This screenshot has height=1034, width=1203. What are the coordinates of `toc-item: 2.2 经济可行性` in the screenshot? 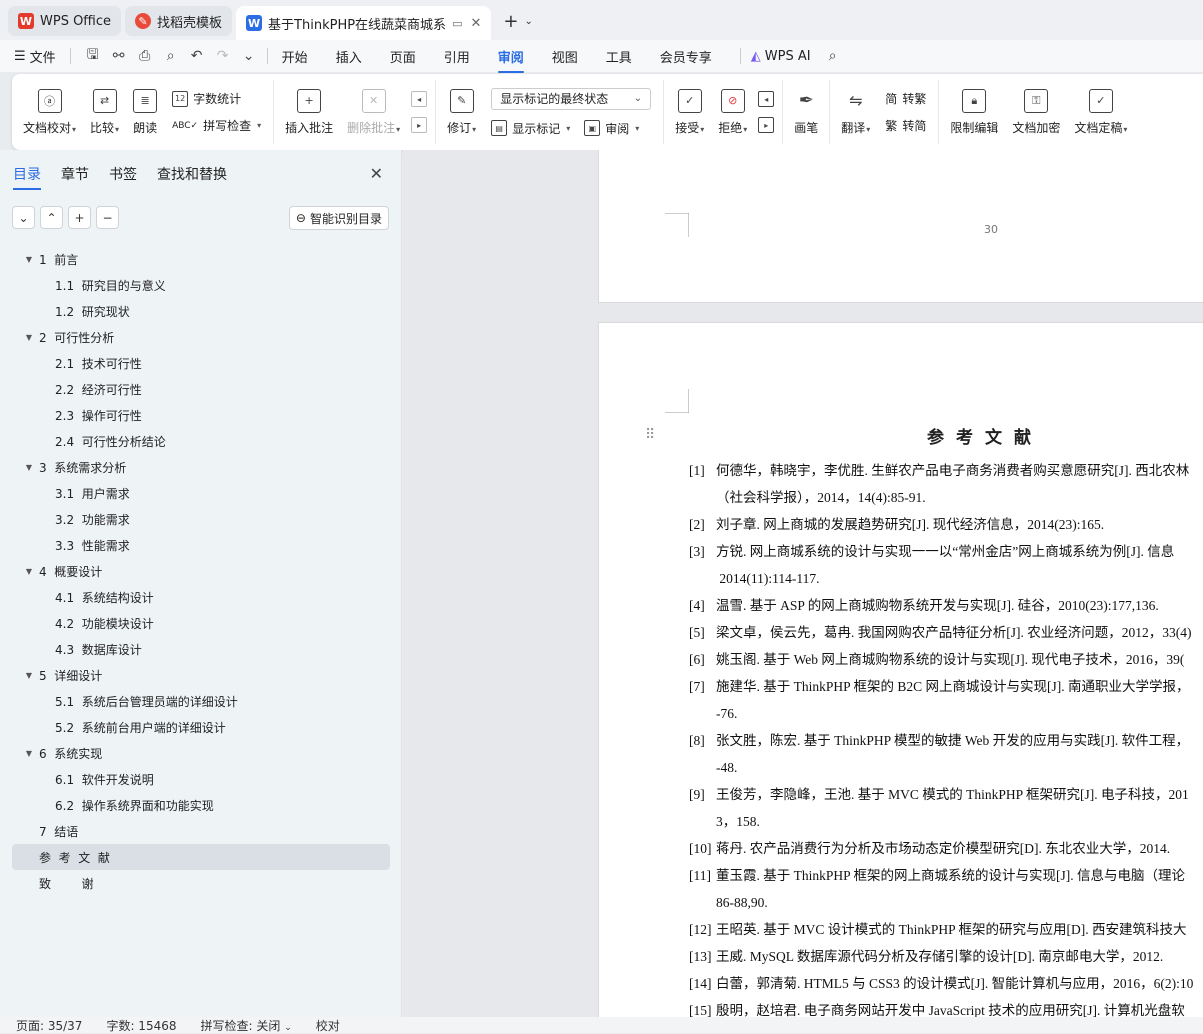 It's located at (201, 389).